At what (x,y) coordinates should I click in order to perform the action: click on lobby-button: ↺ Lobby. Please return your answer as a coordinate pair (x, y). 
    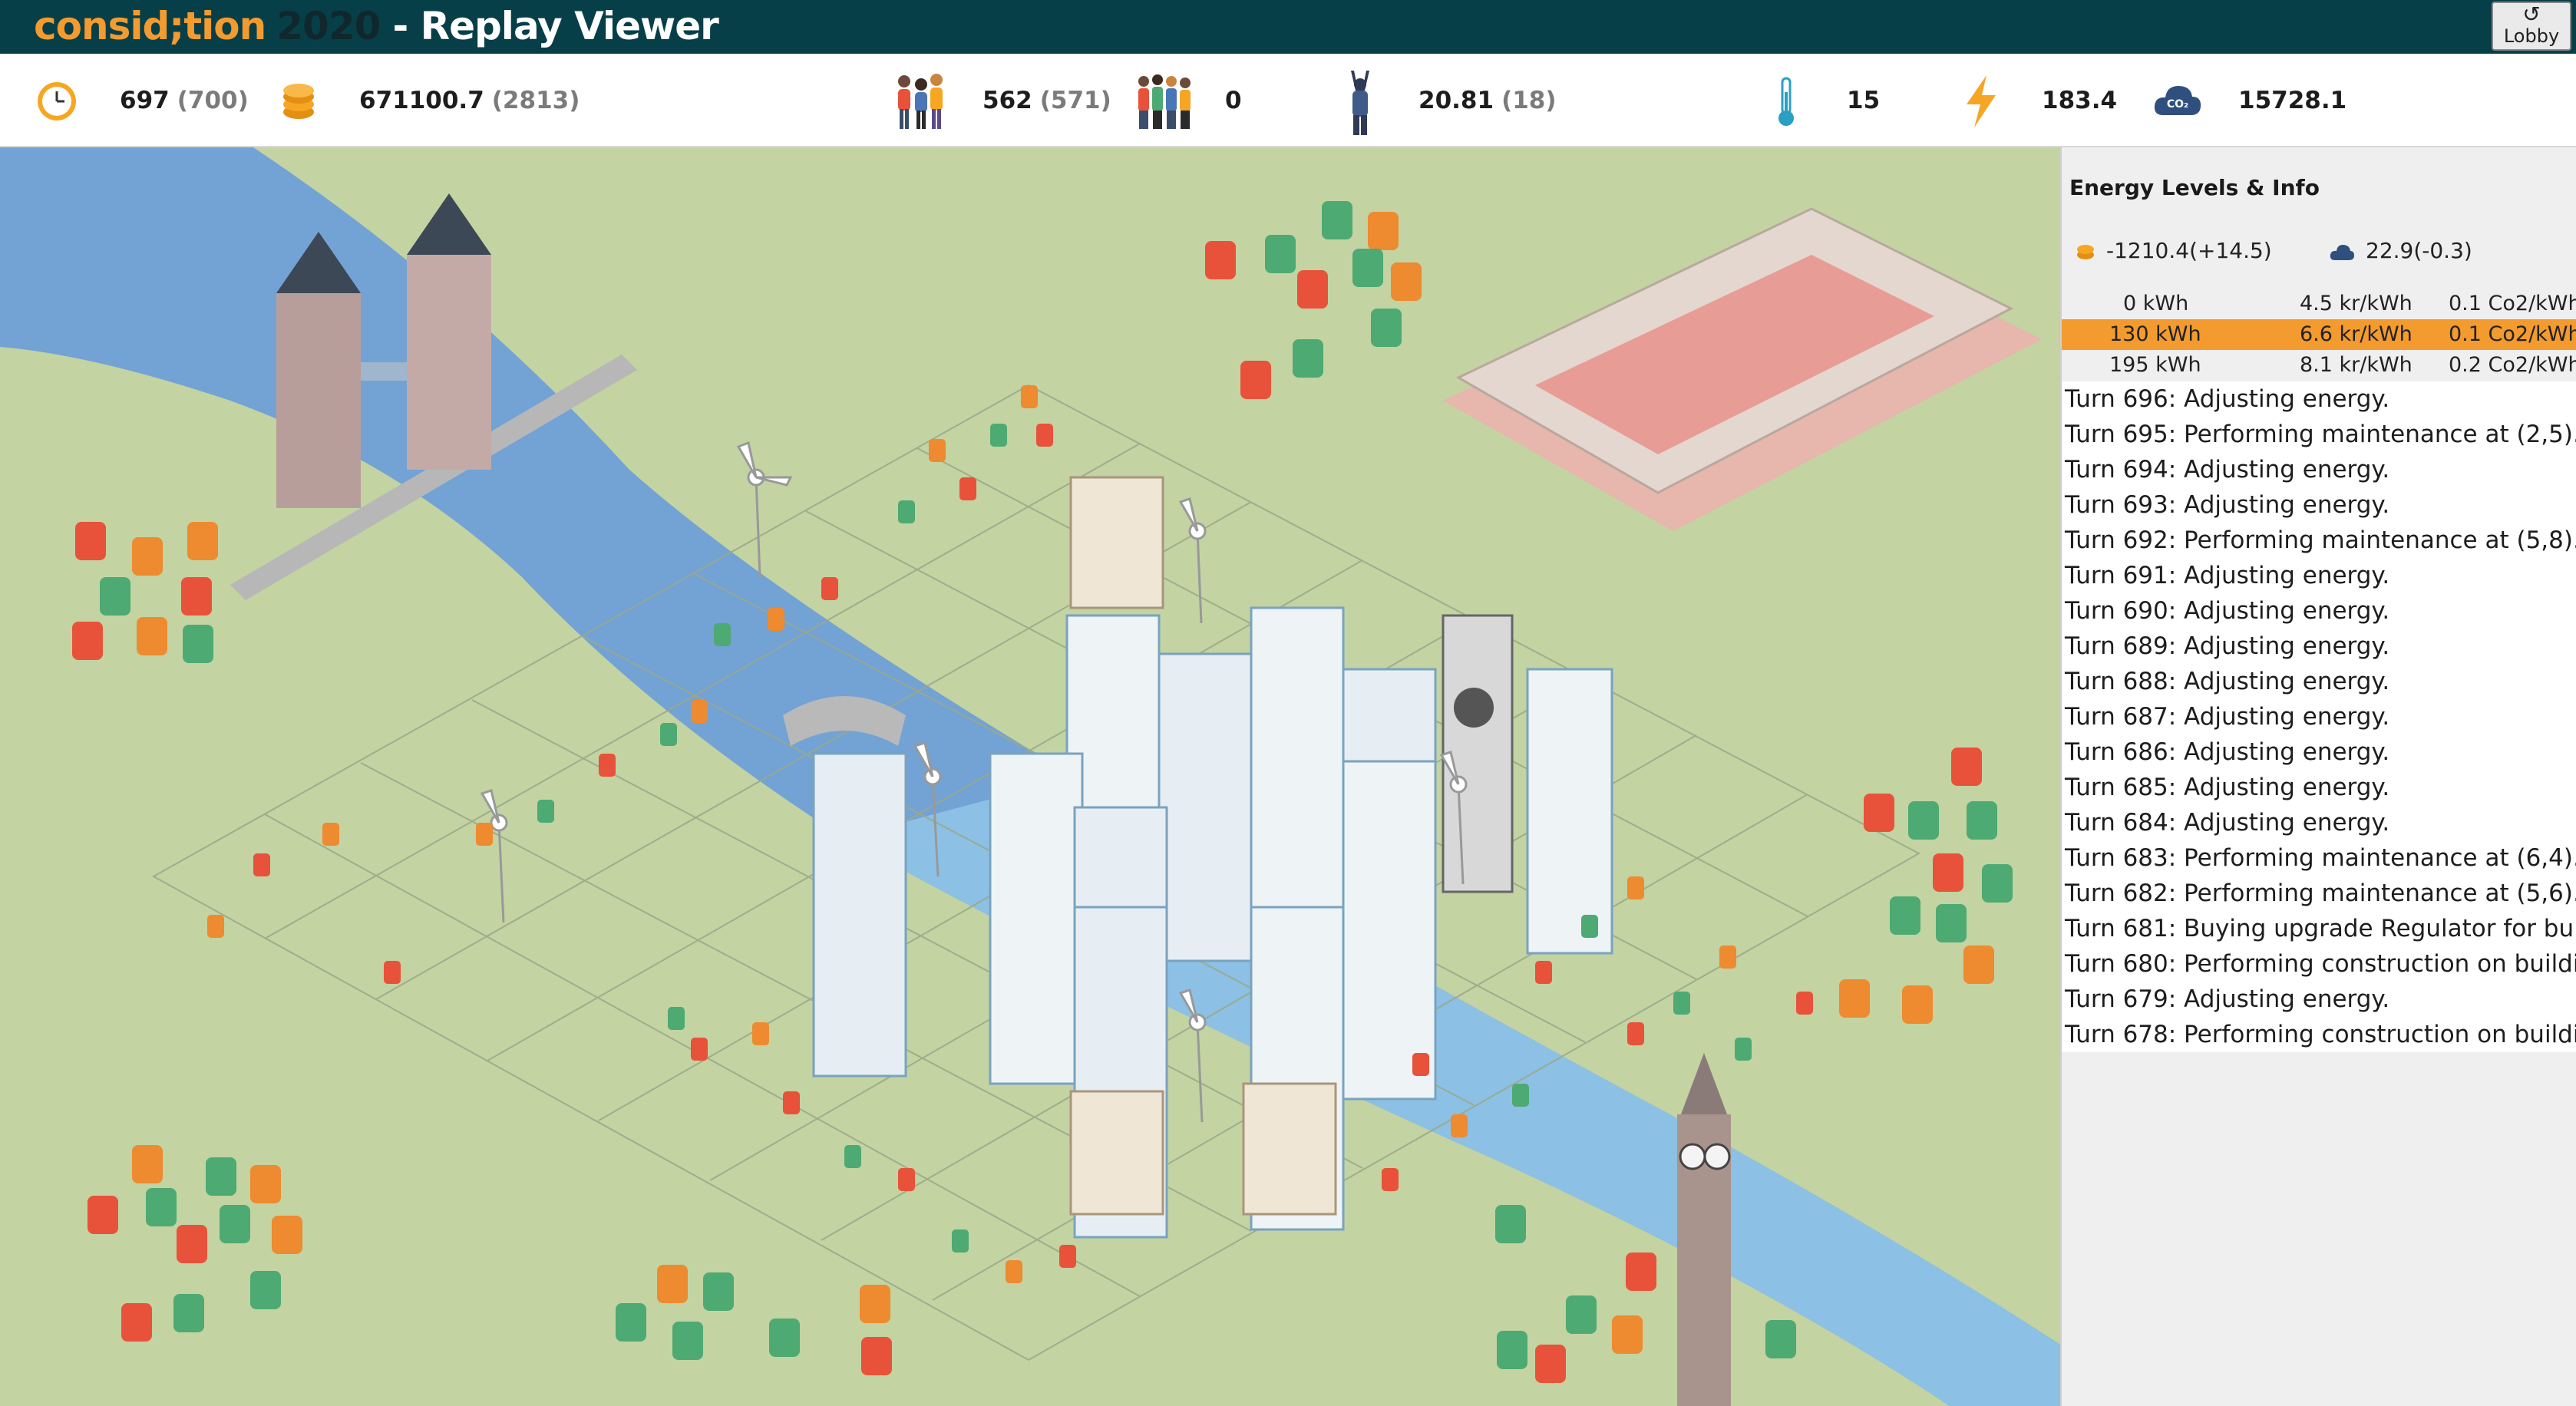
    Looking at the image, I should click on (2531, 27).